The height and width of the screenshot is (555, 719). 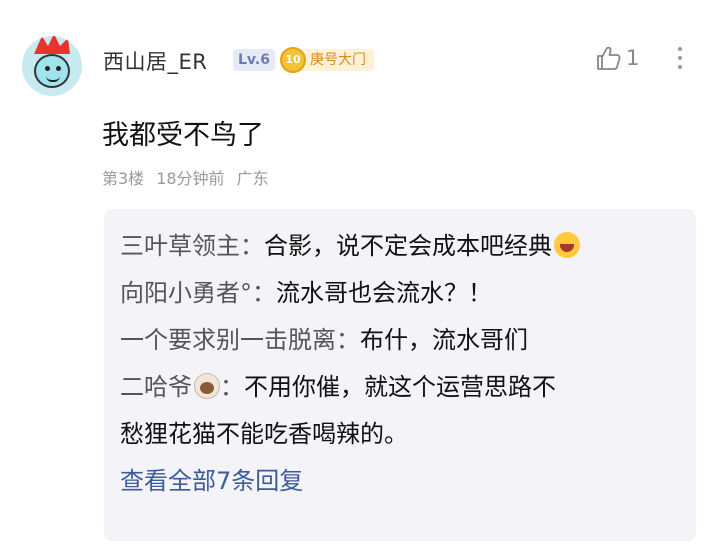 I want to click on fan-badge: 10 庚号大门, so click(x=327, y=60).